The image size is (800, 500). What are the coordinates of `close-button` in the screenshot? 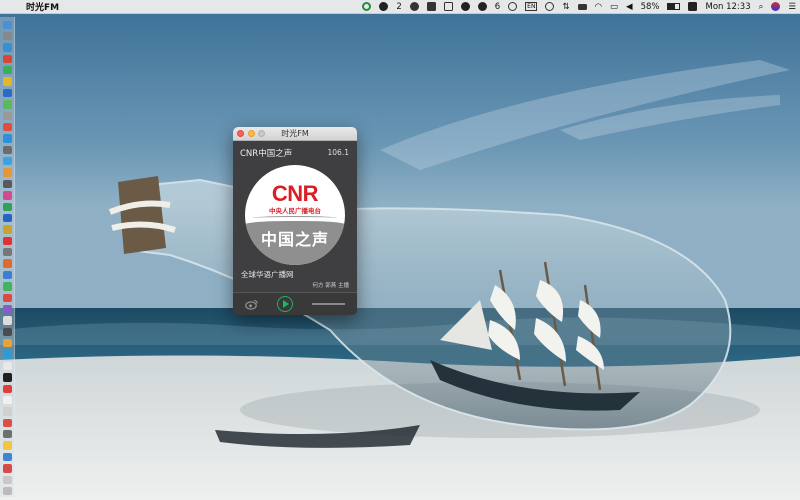 It's located at (240, 133).